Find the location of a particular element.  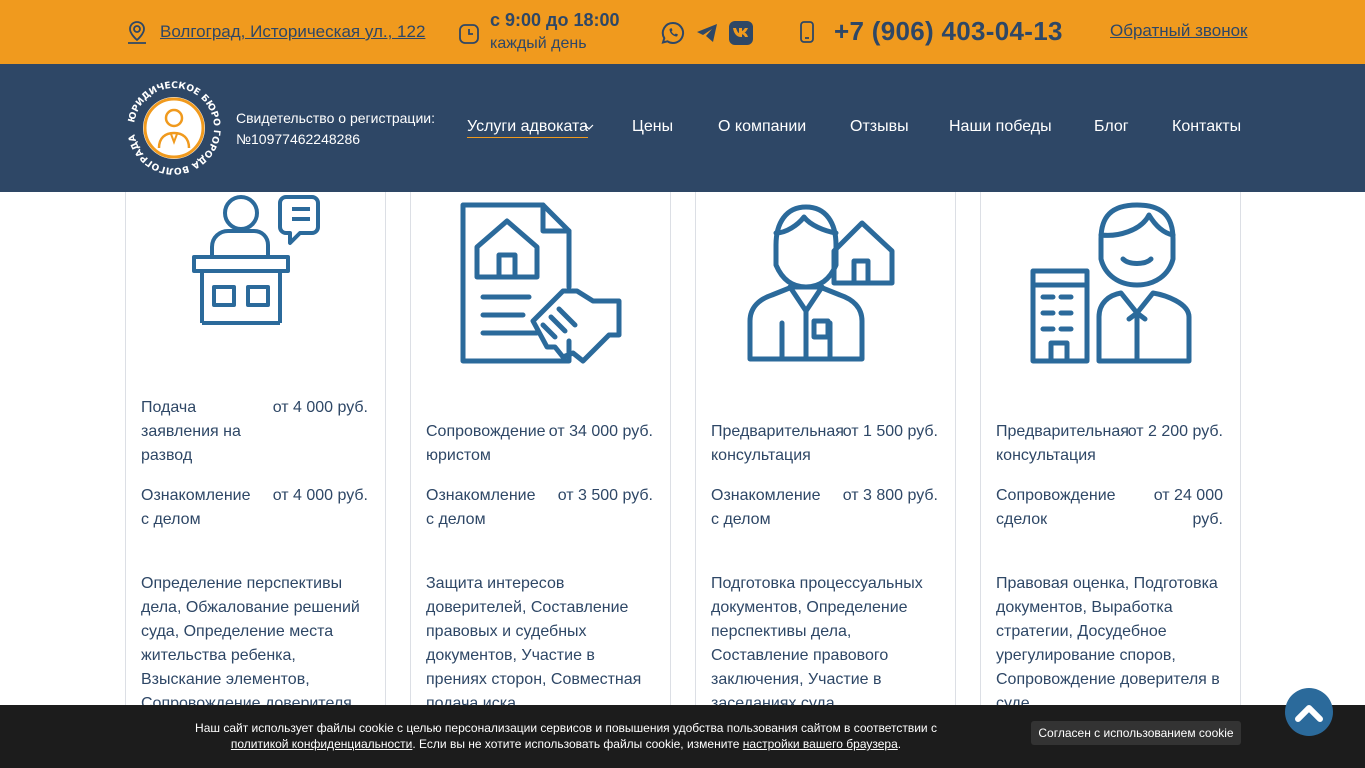

location-pin-icon is located at coordinates (137, 32).